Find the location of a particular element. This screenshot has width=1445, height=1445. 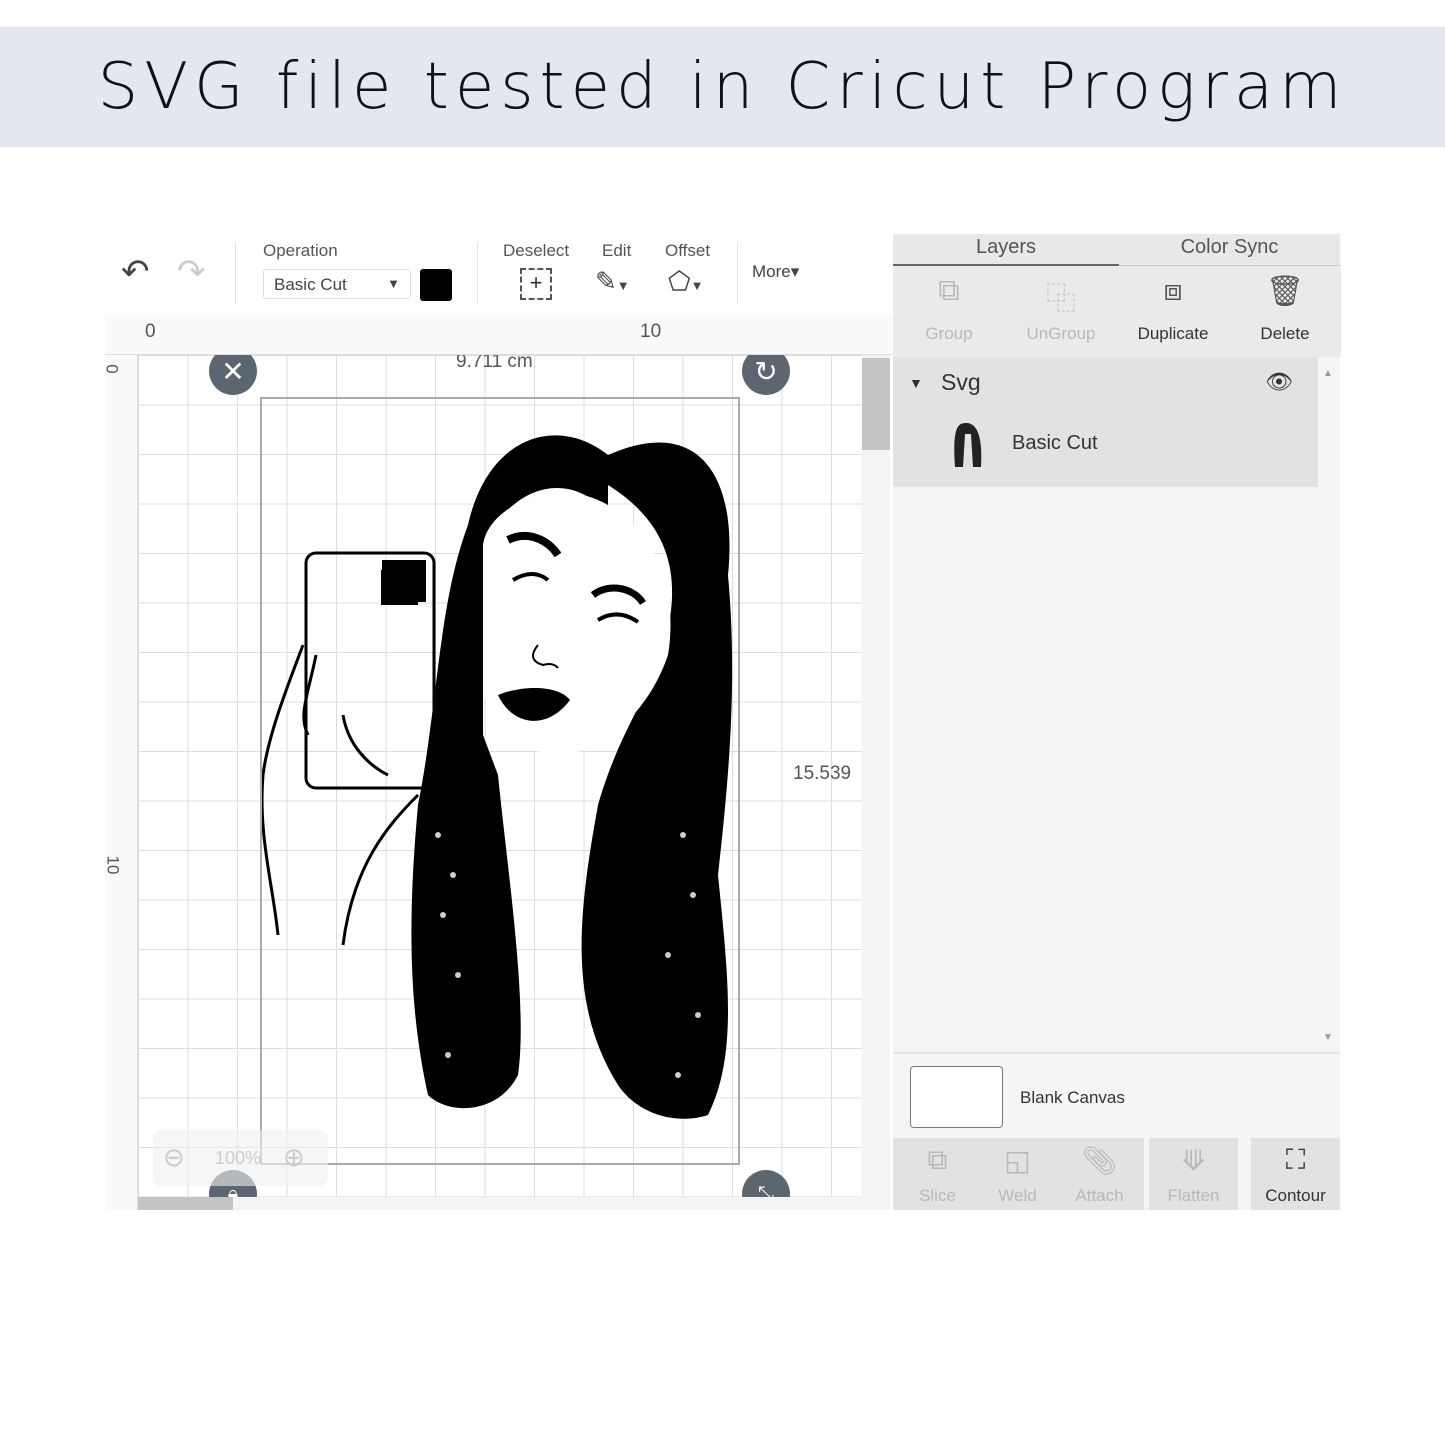

duplicate-icon: ⧈ is located at coordinates (1173, 290).